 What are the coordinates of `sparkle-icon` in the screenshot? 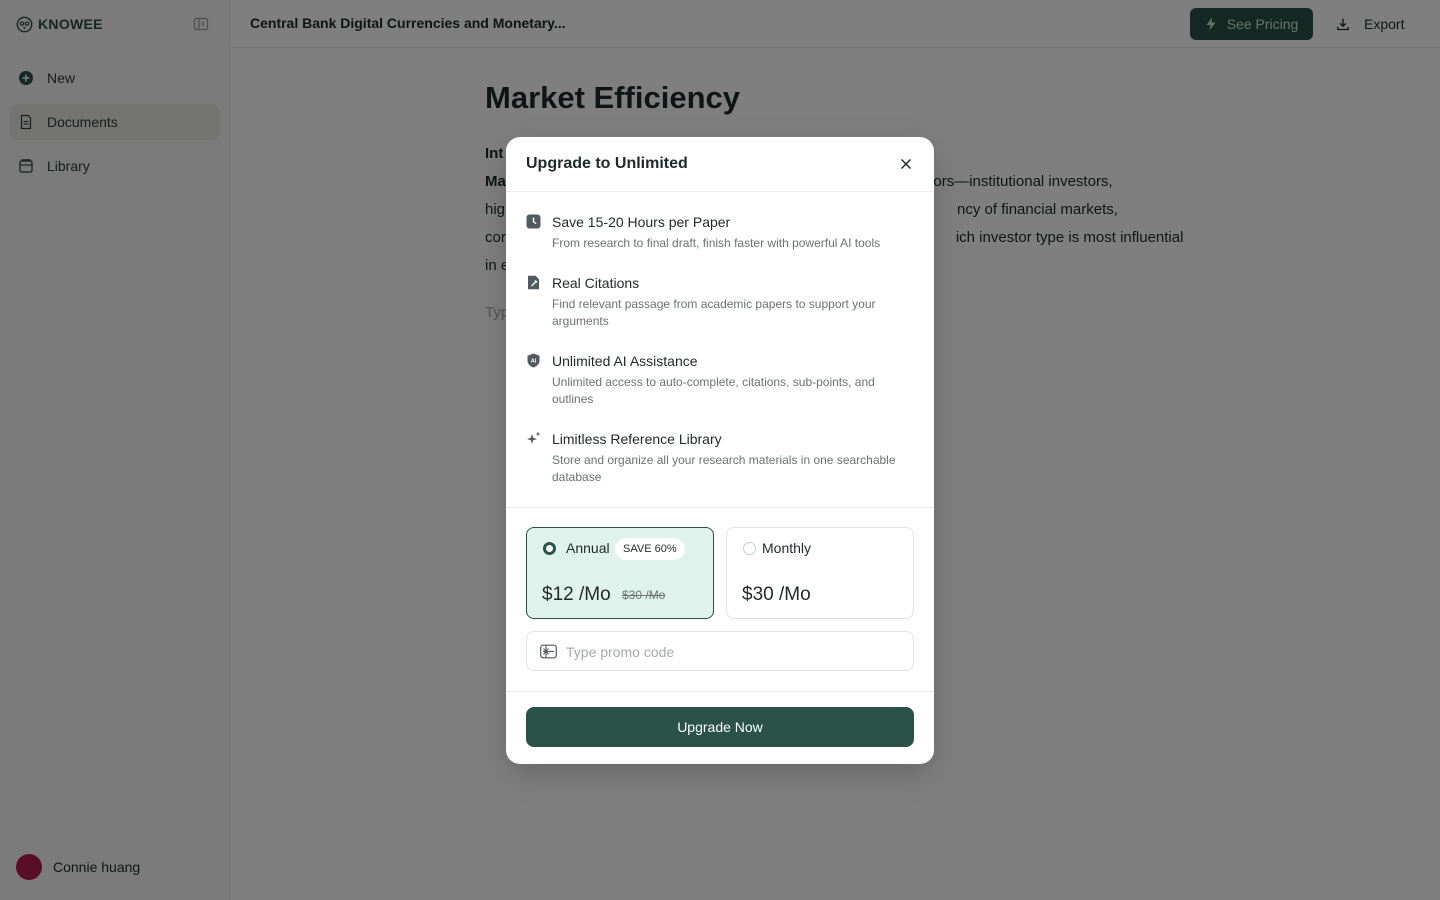 It's located at (533, 438).